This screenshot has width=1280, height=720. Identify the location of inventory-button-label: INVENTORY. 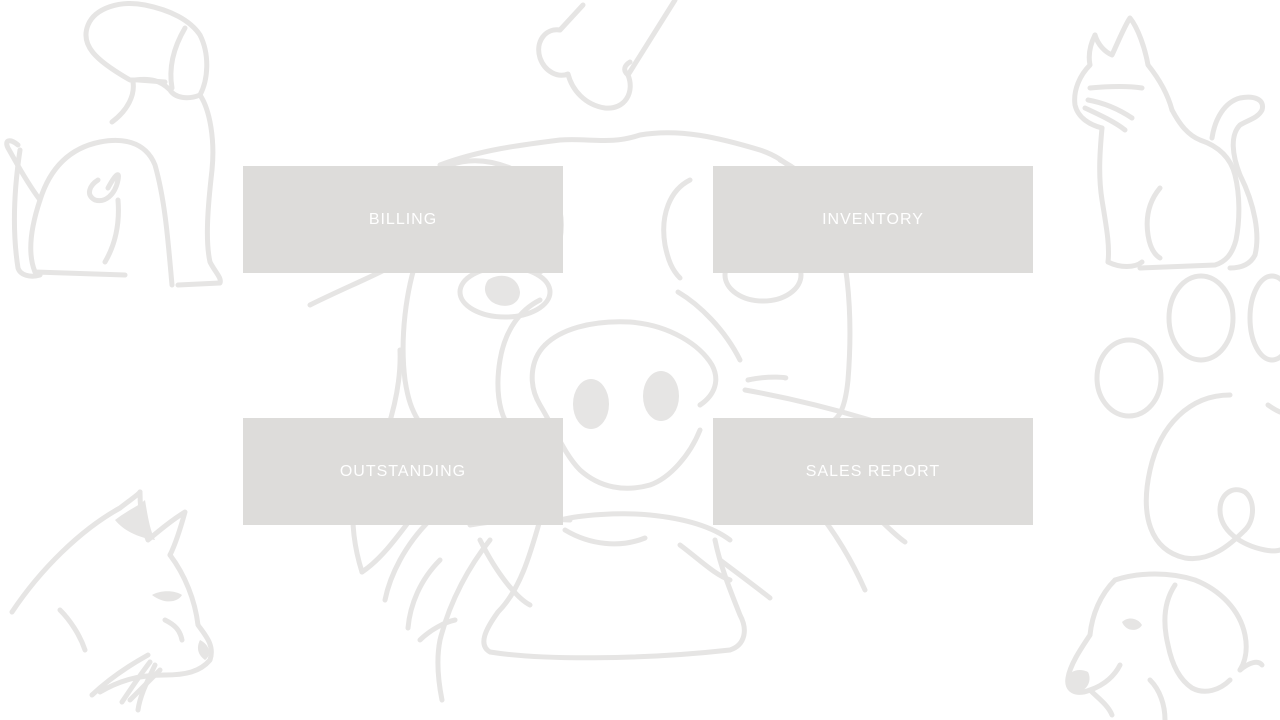
(873, 219).